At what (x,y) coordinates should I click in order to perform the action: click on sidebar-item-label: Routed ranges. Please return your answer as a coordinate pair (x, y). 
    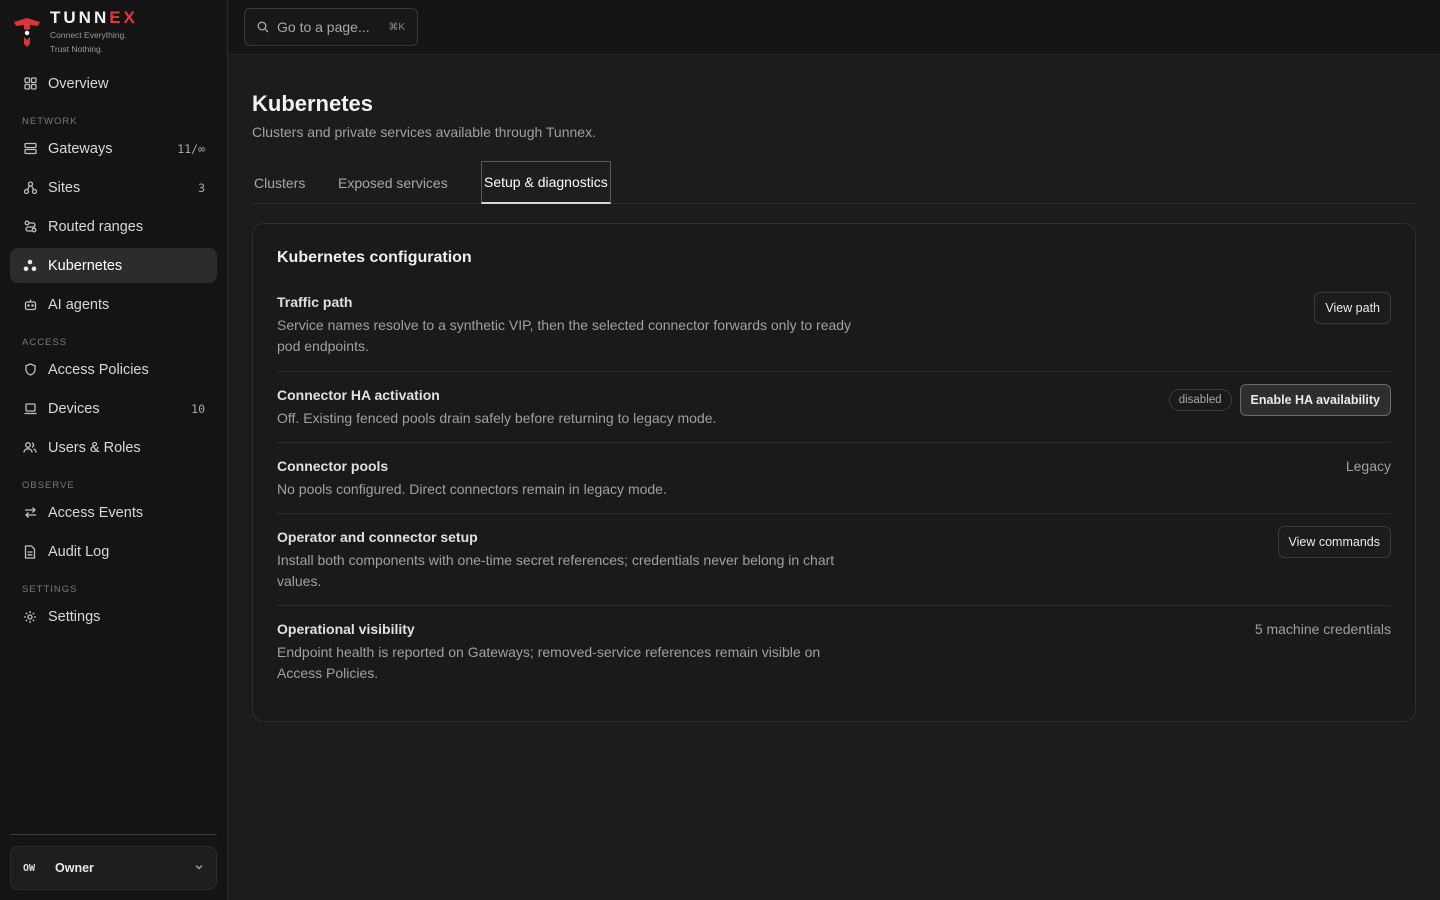
    Looking at the image, I should click on (96, 226).